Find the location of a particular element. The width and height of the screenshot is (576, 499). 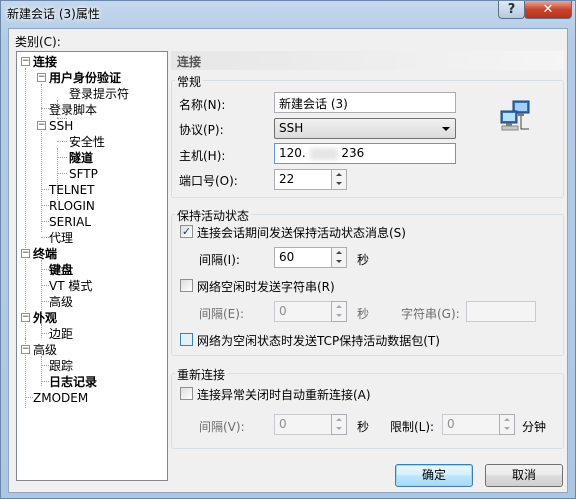

send-keepalive-label: 连接会话期间发送保持活动状态消息(S) is located at coordinates (301, 233).